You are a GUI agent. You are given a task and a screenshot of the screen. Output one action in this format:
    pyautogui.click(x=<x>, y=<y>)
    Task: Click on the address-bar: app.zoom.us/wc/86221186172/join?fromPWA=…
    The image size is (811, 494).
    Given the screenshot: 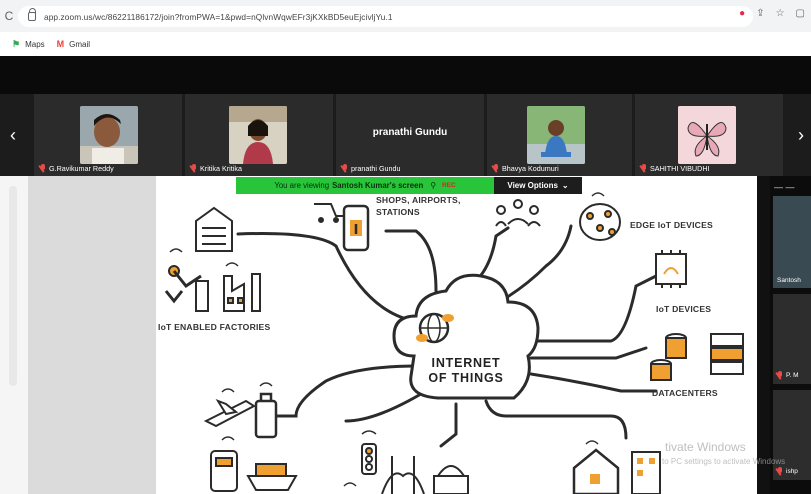 What is the action you would take?
    pyautogui.click(x=385, y=16)
    